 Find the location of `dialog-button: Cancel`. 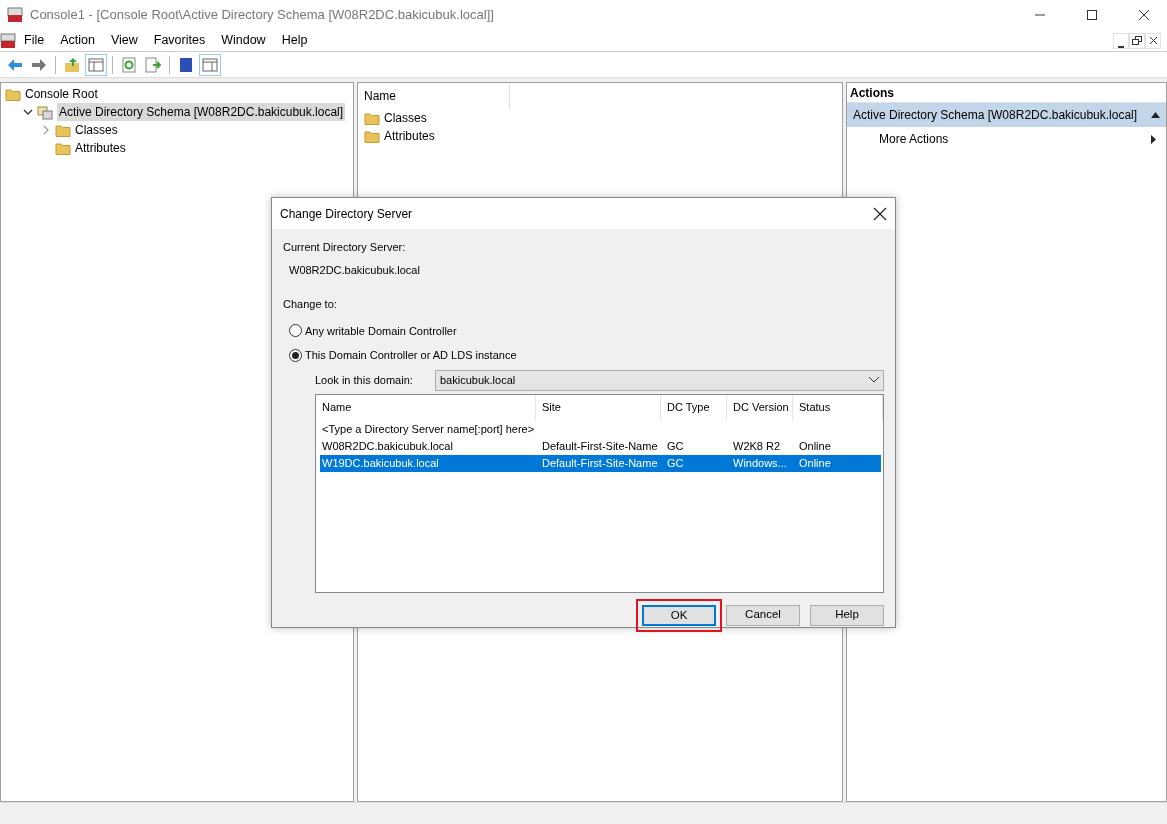

dialog-button: Cancel is located at coordinates (763, 615).